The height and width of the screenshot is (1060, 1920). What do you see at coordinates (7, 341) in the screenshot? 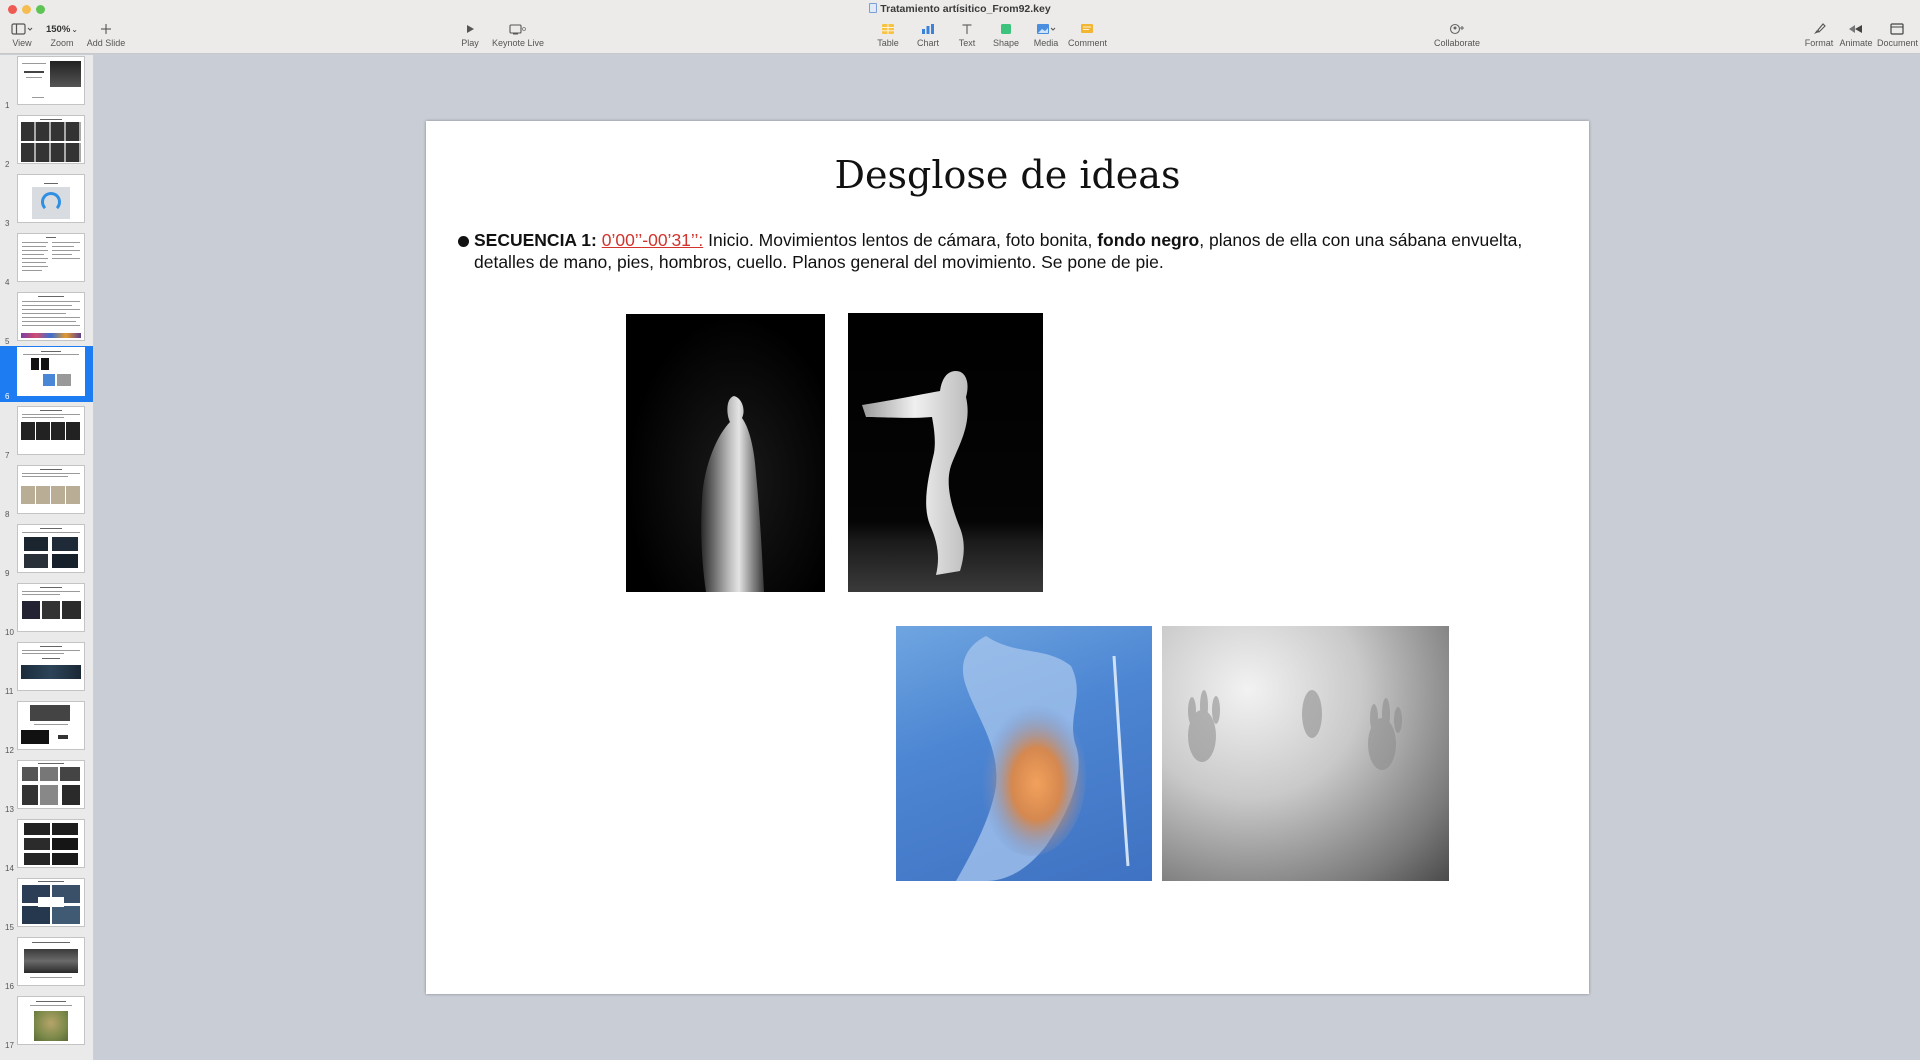
I see `slide-number: 5` at bounding box center [7, 341].